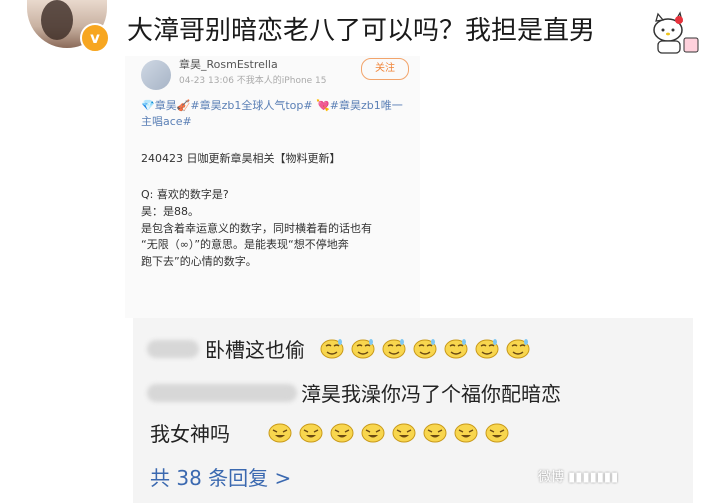 The height and width of the screenshot is (503, 720). I want to click on quoted-text-line: 昊：是88。, so click(170, 211).